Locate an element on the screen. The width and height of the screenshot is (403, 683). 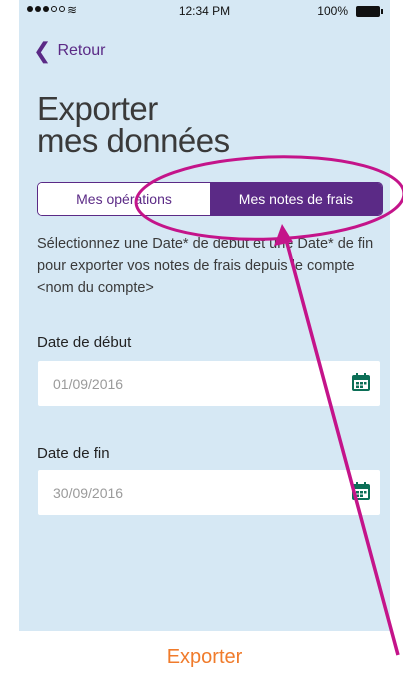
status-bar: ≋ 12:34 PM 100% is located at coordinates (204, 11).